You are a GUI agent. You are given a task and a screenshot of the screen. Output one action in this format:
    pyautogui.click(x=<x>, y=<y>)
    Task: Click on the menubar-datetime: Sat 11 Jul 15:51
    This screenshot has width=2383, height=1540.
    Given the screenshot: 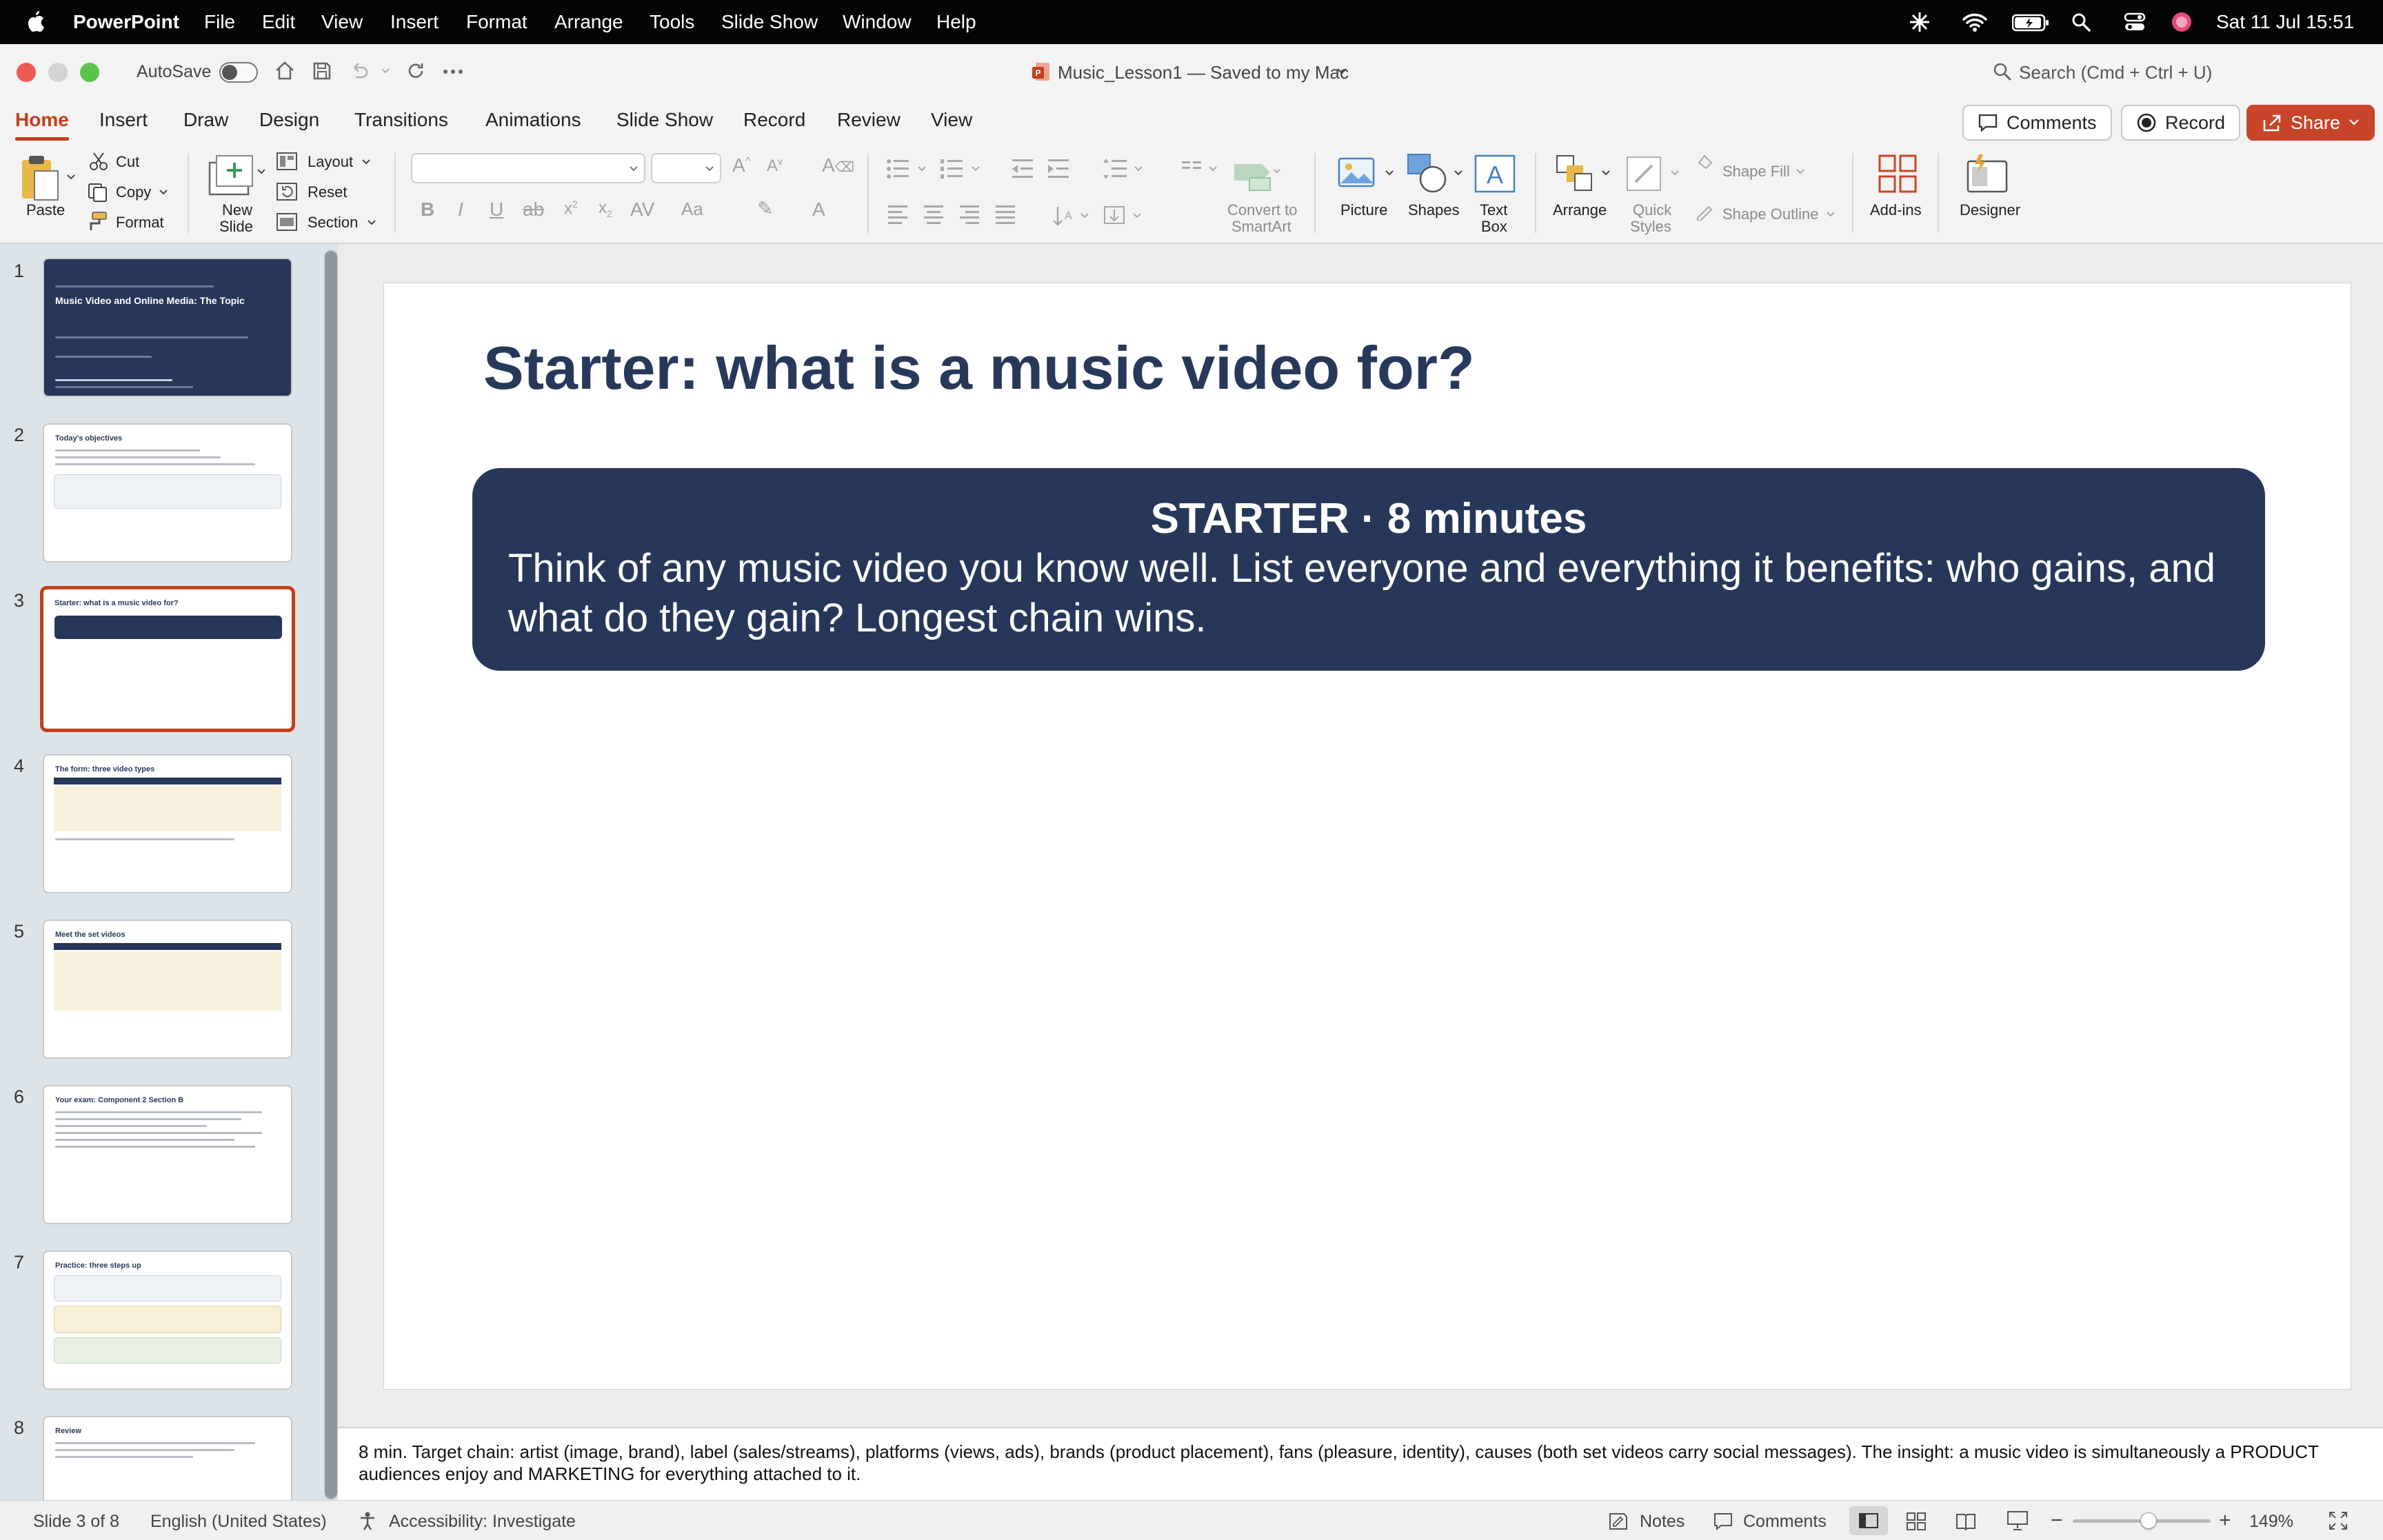 What is the action you would take?
    pyautogui.click(x=2285, y=22)
    